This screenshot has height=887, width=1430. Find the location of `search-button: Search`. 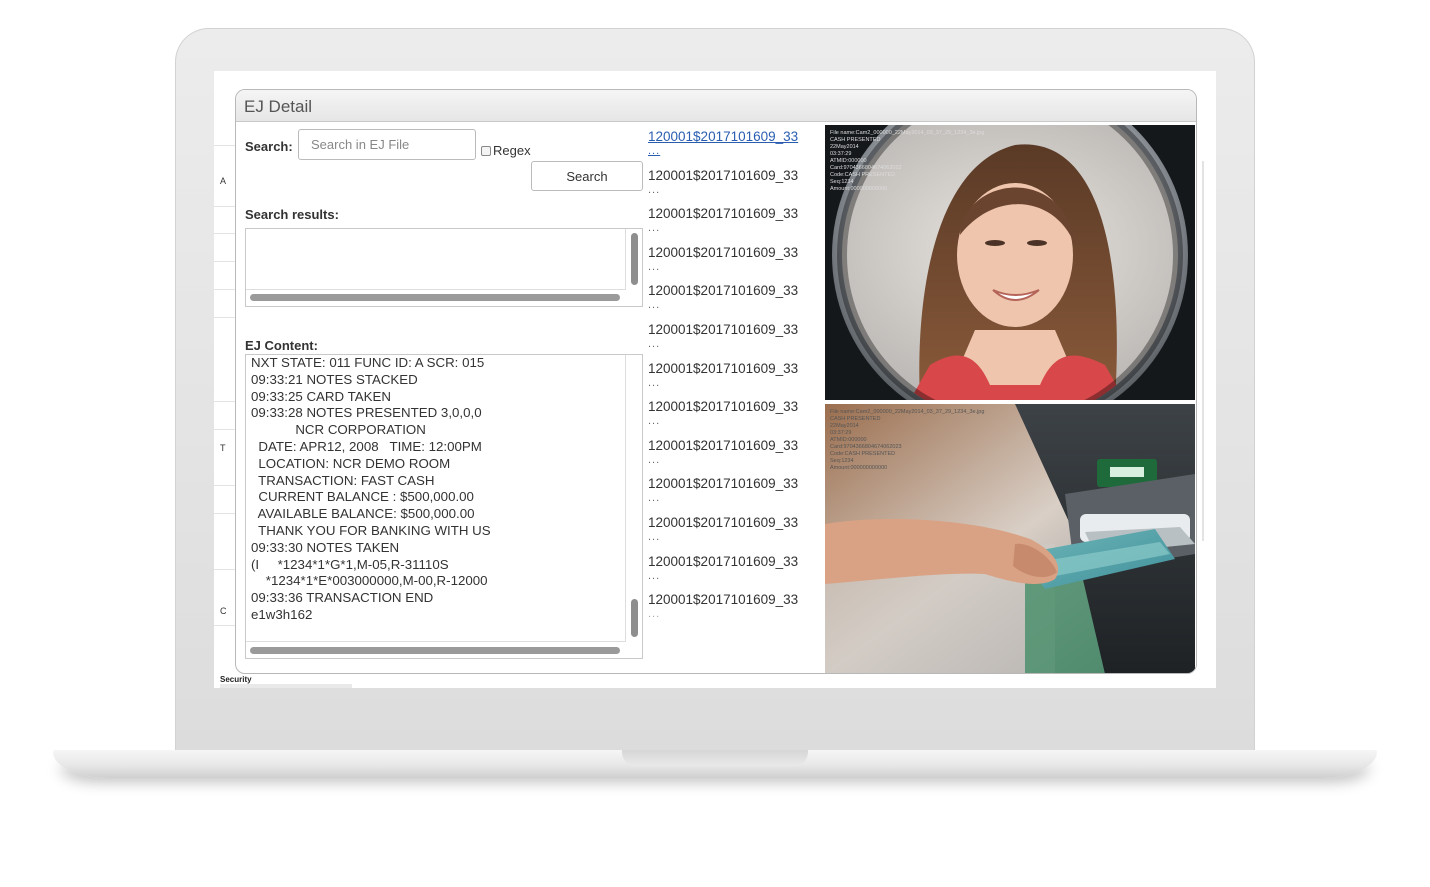

search-button: Search is located at coordinates (587, 176).